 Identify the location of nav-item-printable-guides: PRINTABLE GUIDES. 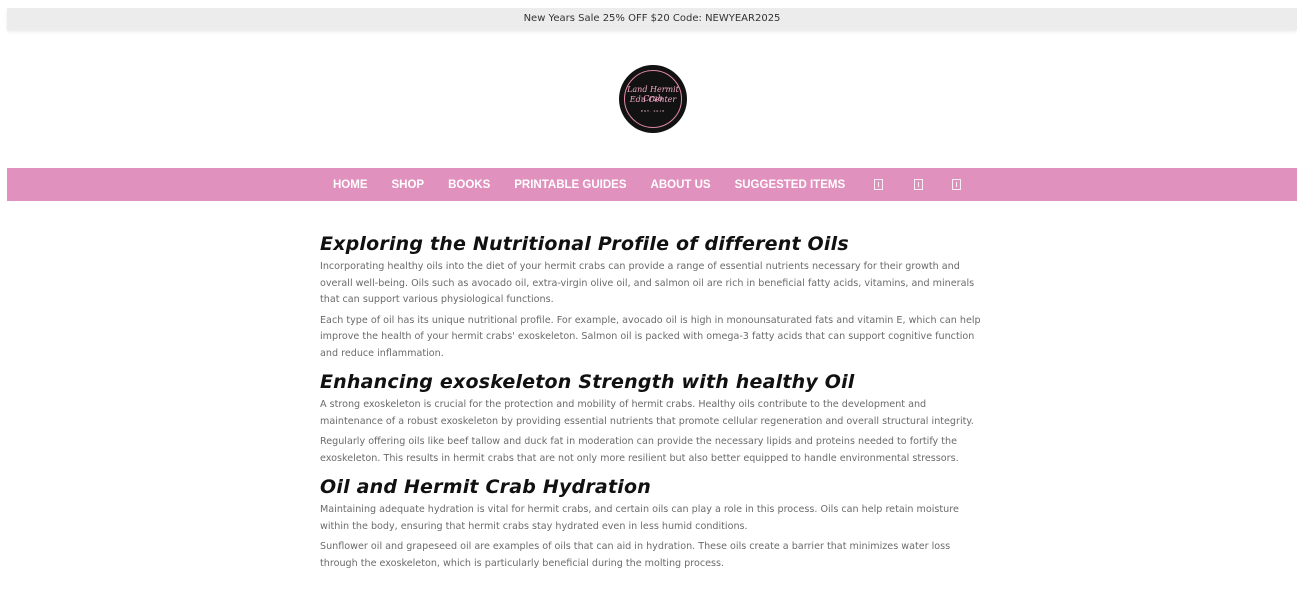
(570, 185).